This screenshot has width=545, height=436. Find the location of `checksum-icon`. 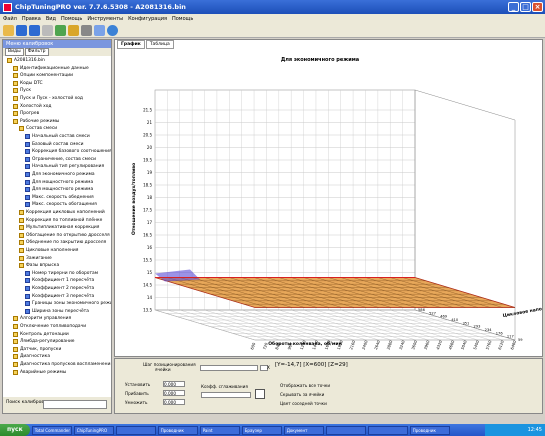

checksum-icon is located at coordinates (73, 30).